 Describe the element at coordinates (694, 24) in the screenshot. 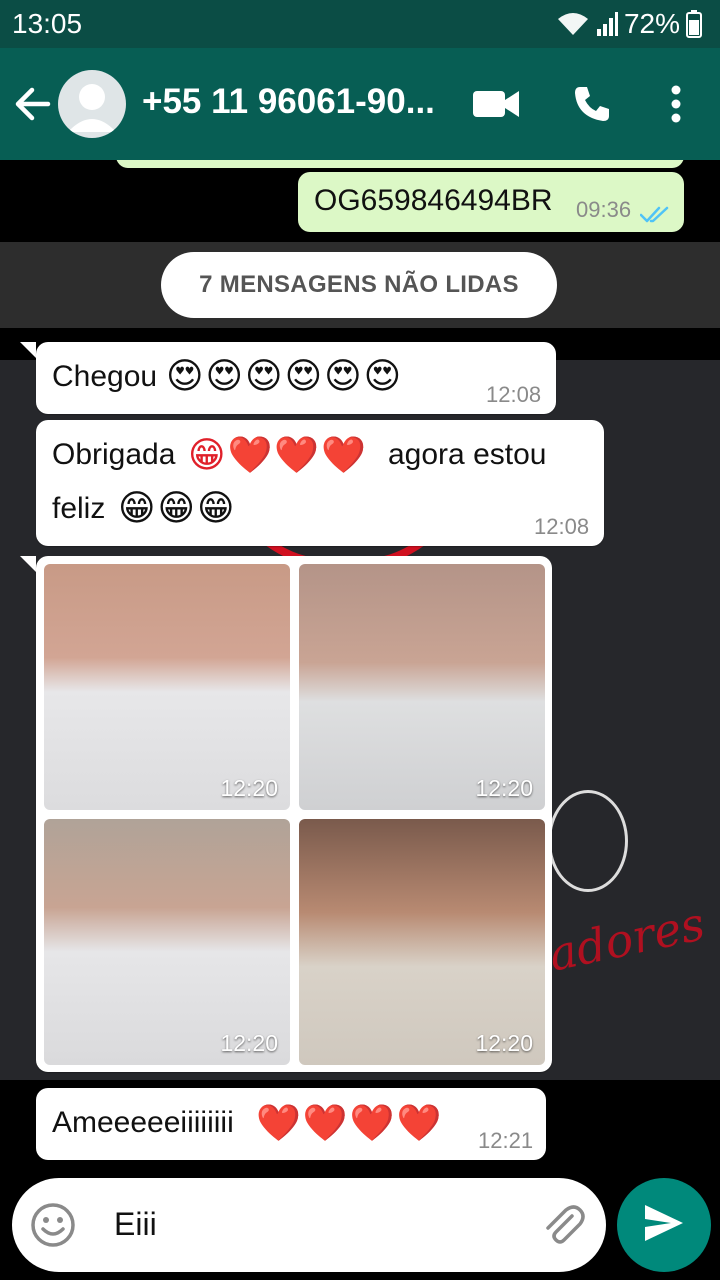

I see `battery-icon` at that location.